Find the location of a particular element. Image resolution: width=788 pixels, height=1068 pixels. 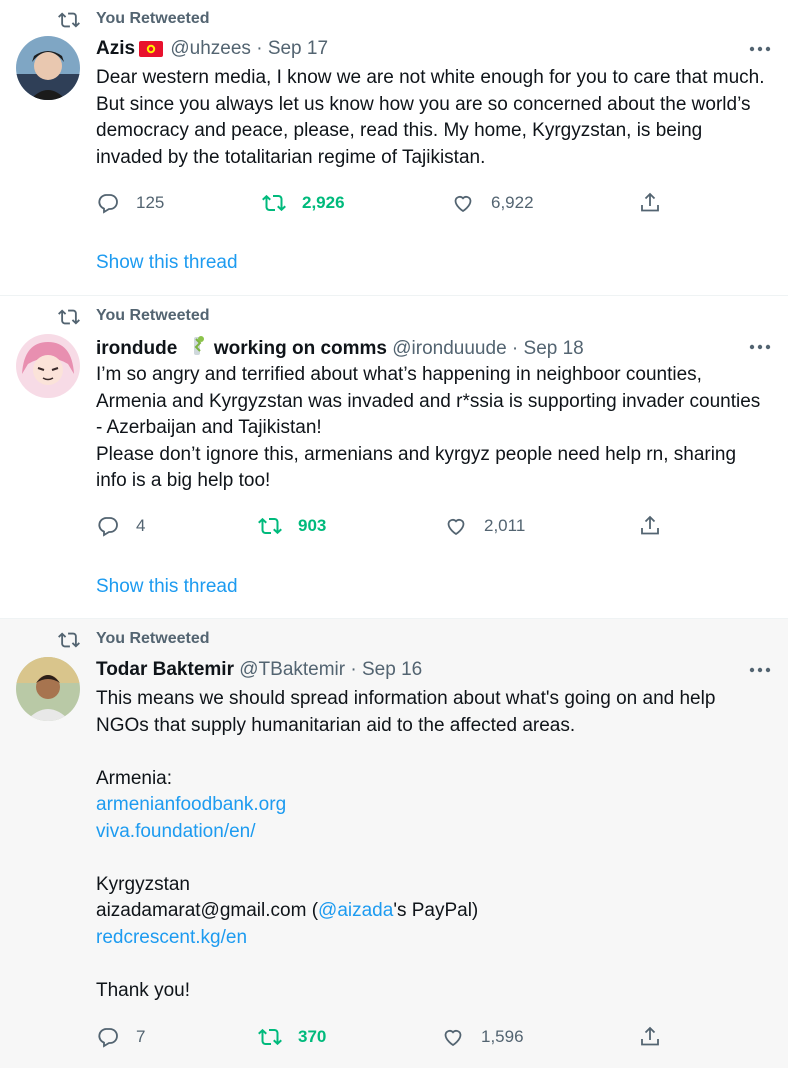

tweet-actions: 125 2,926 6,922 is located at coordinates (386, 203).